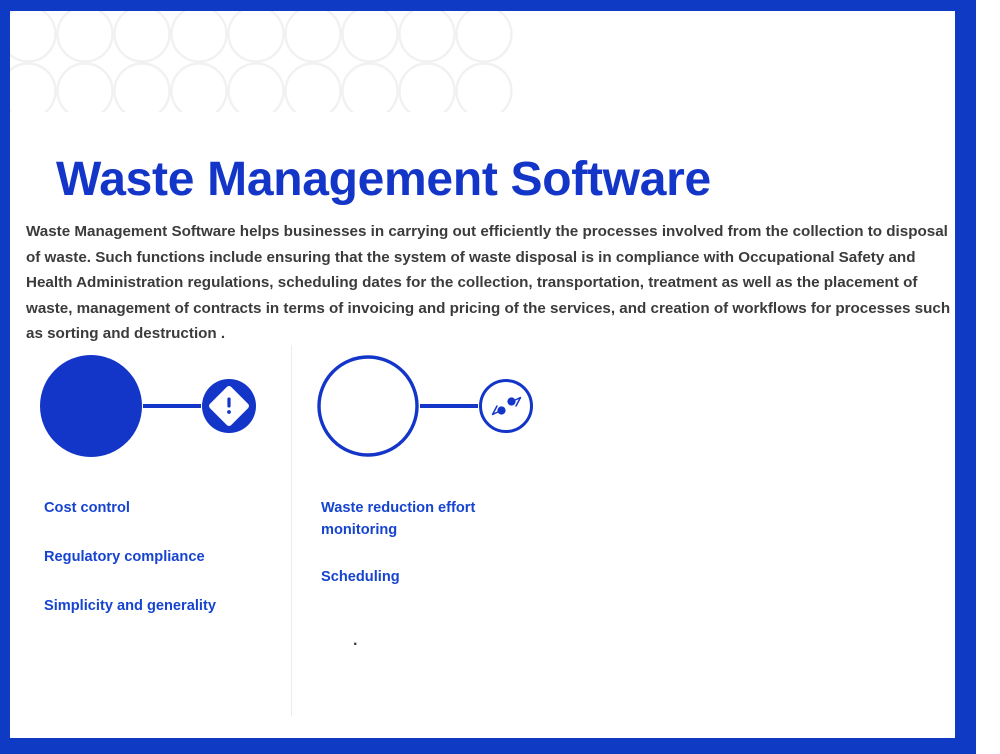 The height and width of the screenshot is (754, 1000). Describe the element at coordinates (465, 406) in the screenshot. I see `graphic-outline-circles` at that location.